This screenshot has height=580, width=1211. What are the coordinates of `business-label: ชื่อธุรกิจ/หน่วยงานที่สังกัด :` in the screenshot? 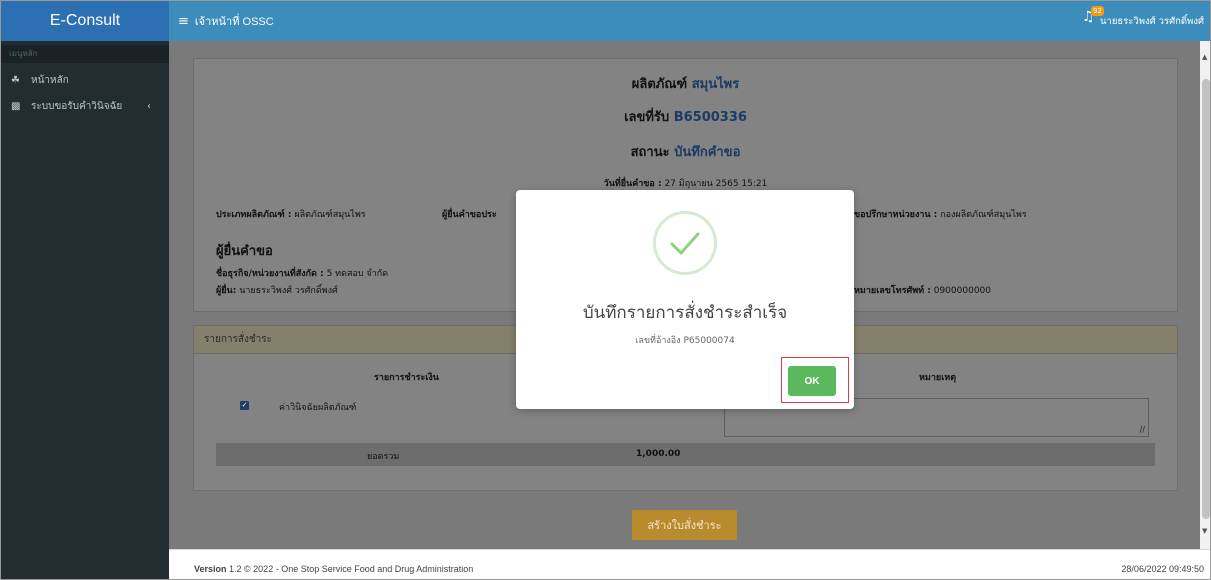 It's located at (270, 274).